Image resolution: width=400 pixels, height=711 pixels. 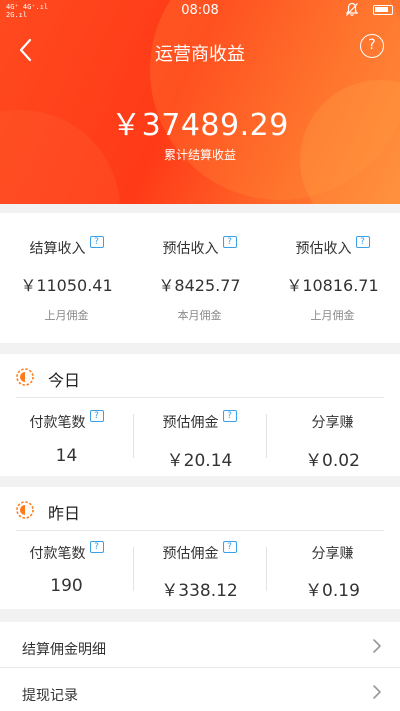 What do you see at coordinates (352, 11) in the screenshot?
I see `silent-bell-icon` at bounding box center [352, 11].